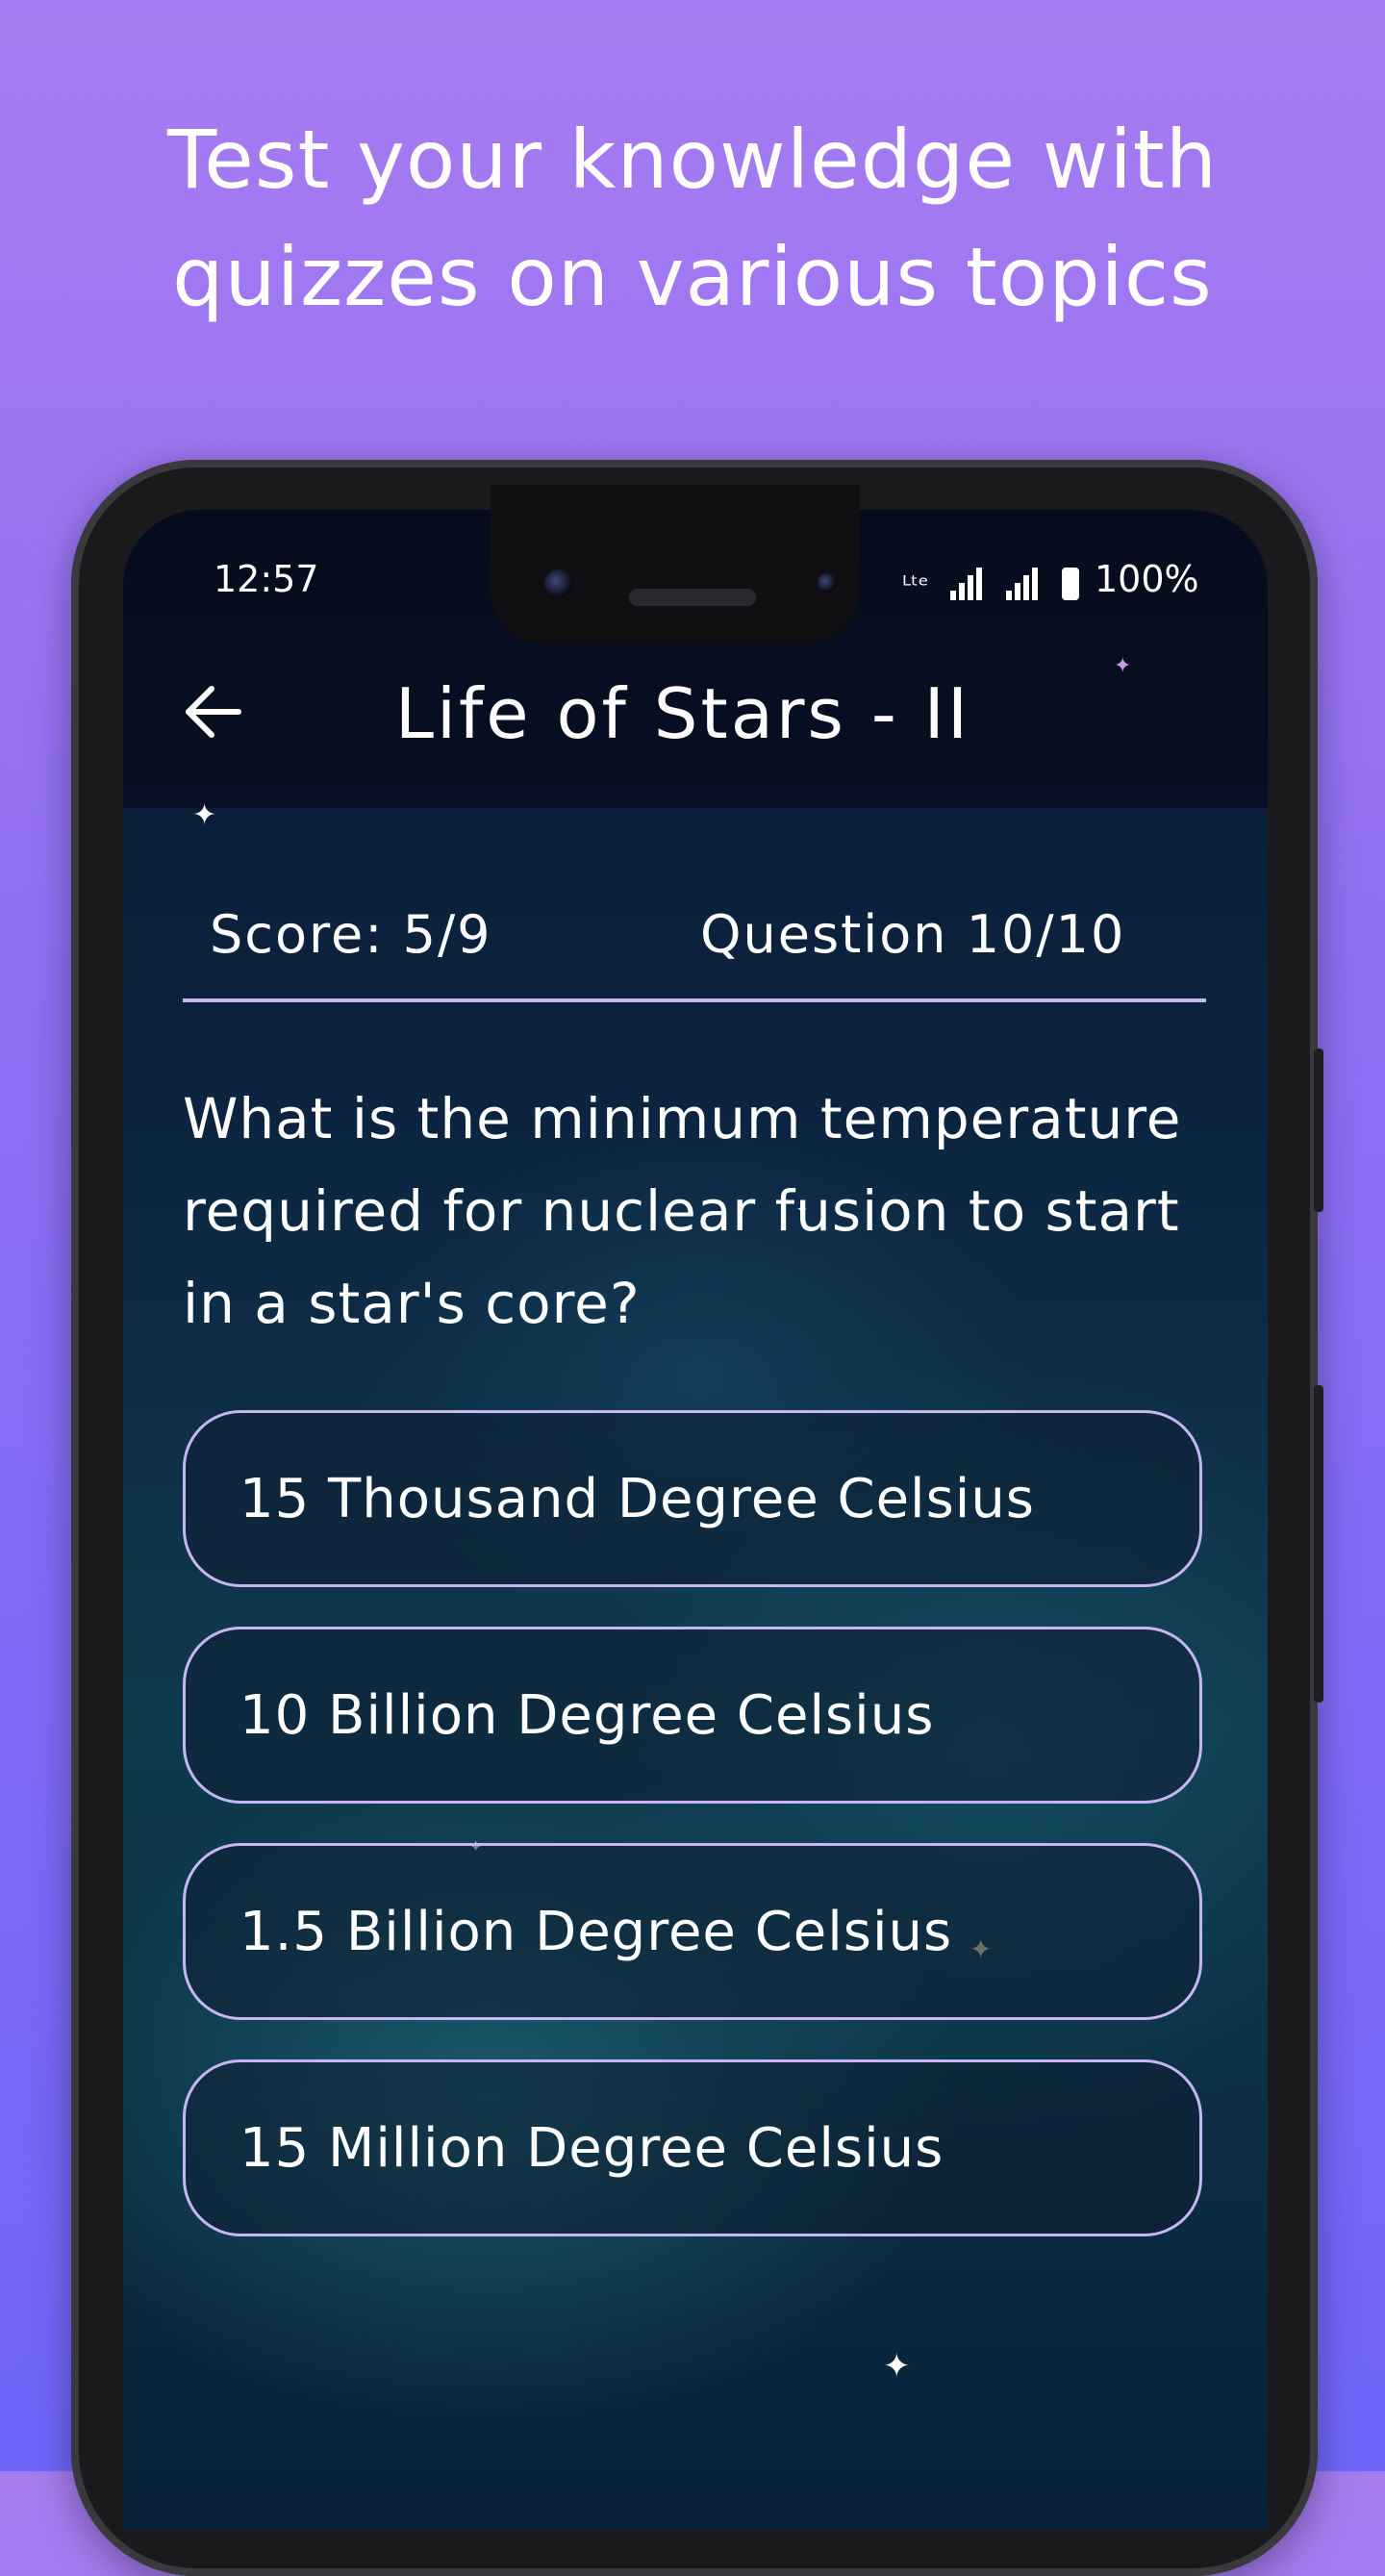 Image resolution: width=1385 pixels, height=2576 pixels. Describe the element at coordinates (591, 2148) in the screenshot. I see `answer-option-label: 15 Million Degree Celsius` at that location.